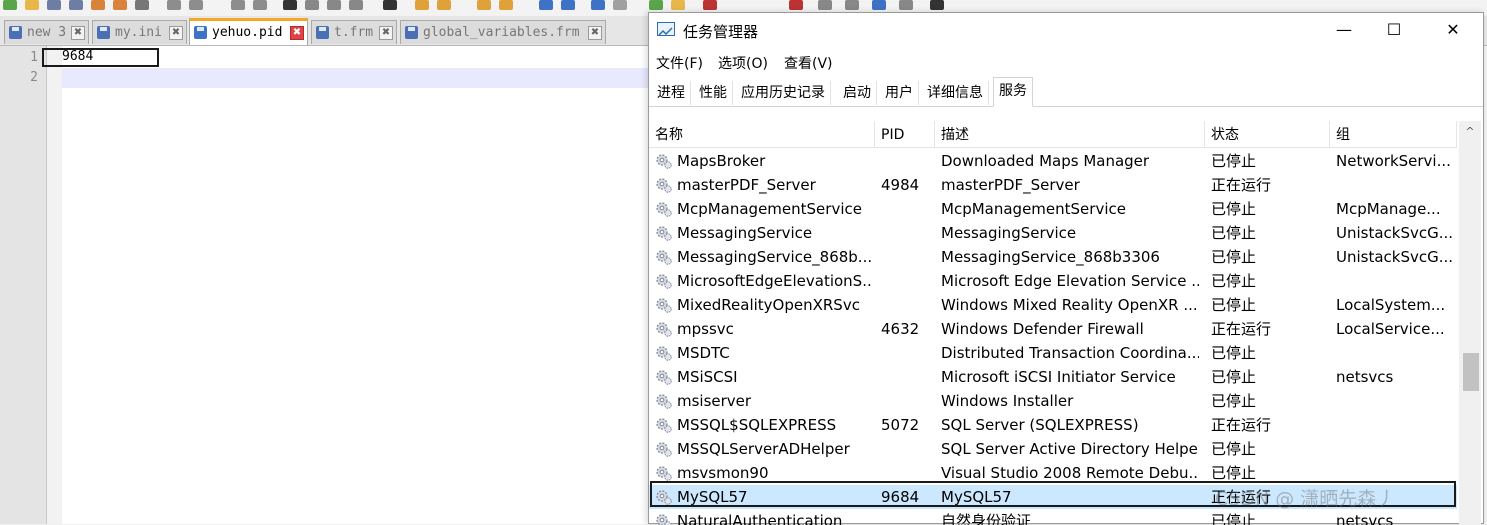  I want to click on service-name: masterPDF_Server, so click(746, 185).